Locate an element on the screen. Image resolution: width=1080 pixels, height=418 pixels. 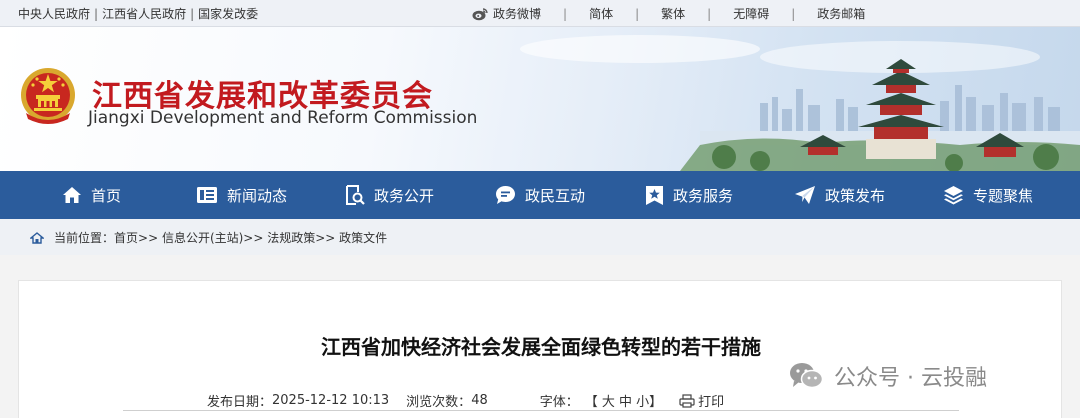
wechat-watermark: 公众号 · 云投融 is located at coordinates (887, 376).